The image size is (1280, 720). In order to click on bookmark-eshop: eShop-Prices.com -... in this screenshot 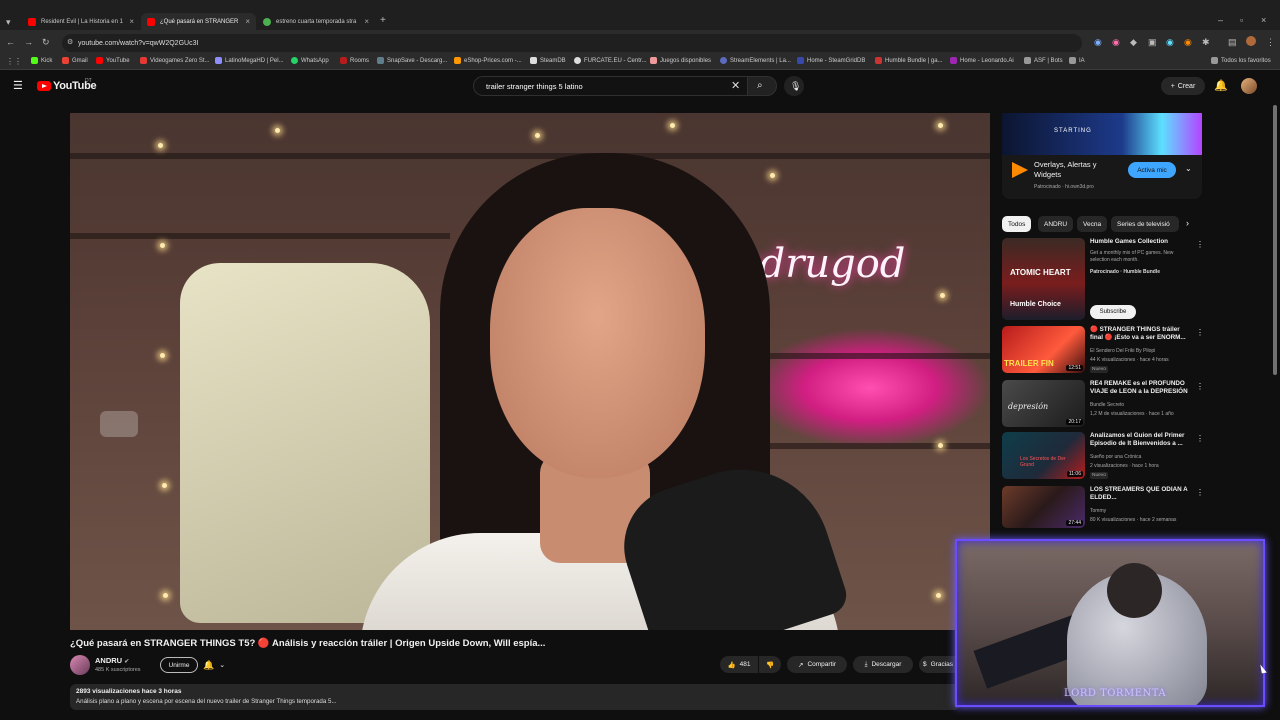, I will do `click(488, 60)`.